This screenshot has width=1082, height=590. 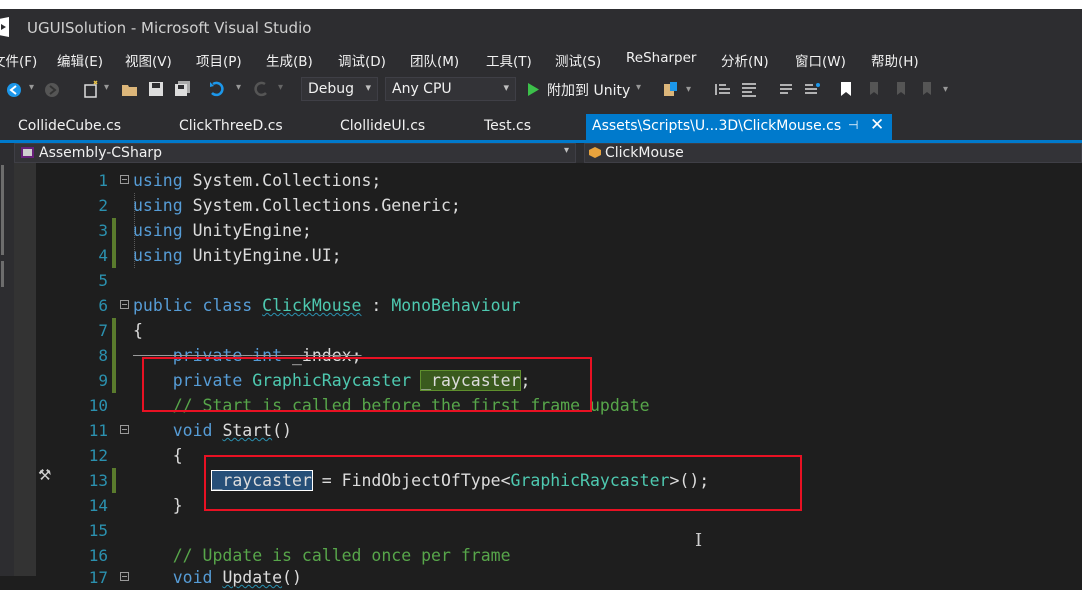 What do you see at coordinates (217, 89) in the screenshot?
I see `undo-icon` at bounding box center [217, 89].